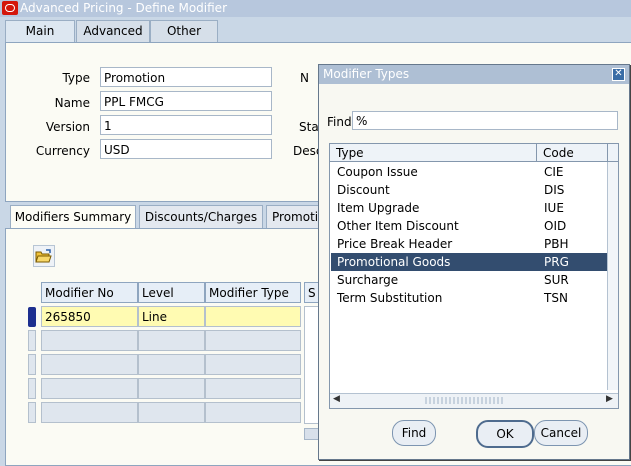  Describe the element at coordinates (186, 125) in the screenshot. I see `version-field: 1` at that location.